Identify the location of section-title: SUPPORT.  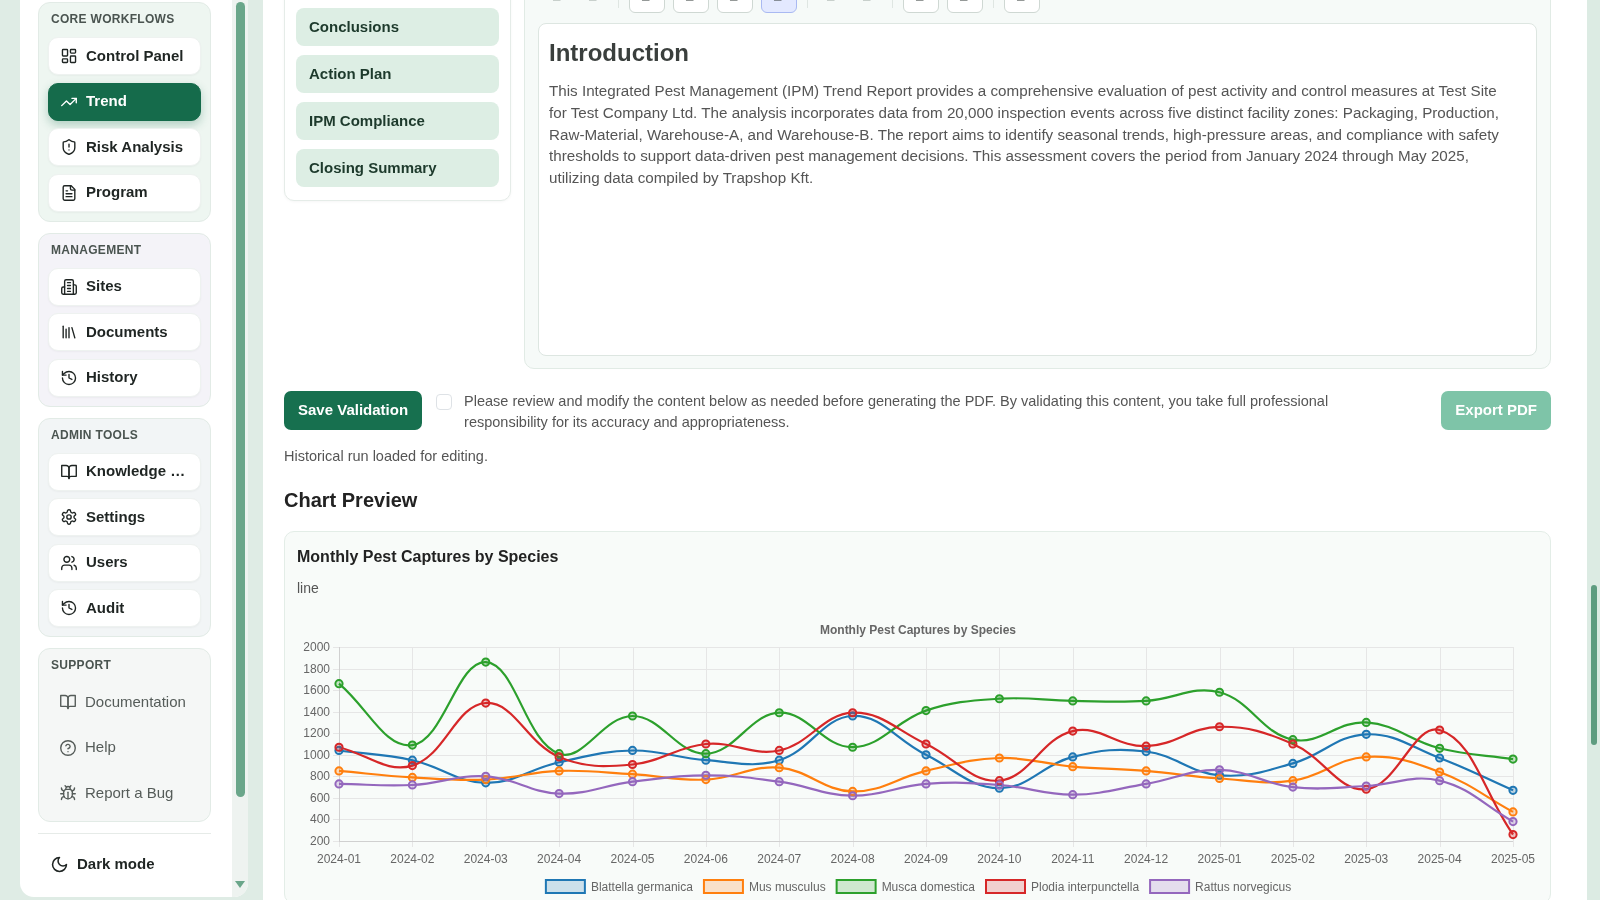
(82, 665).